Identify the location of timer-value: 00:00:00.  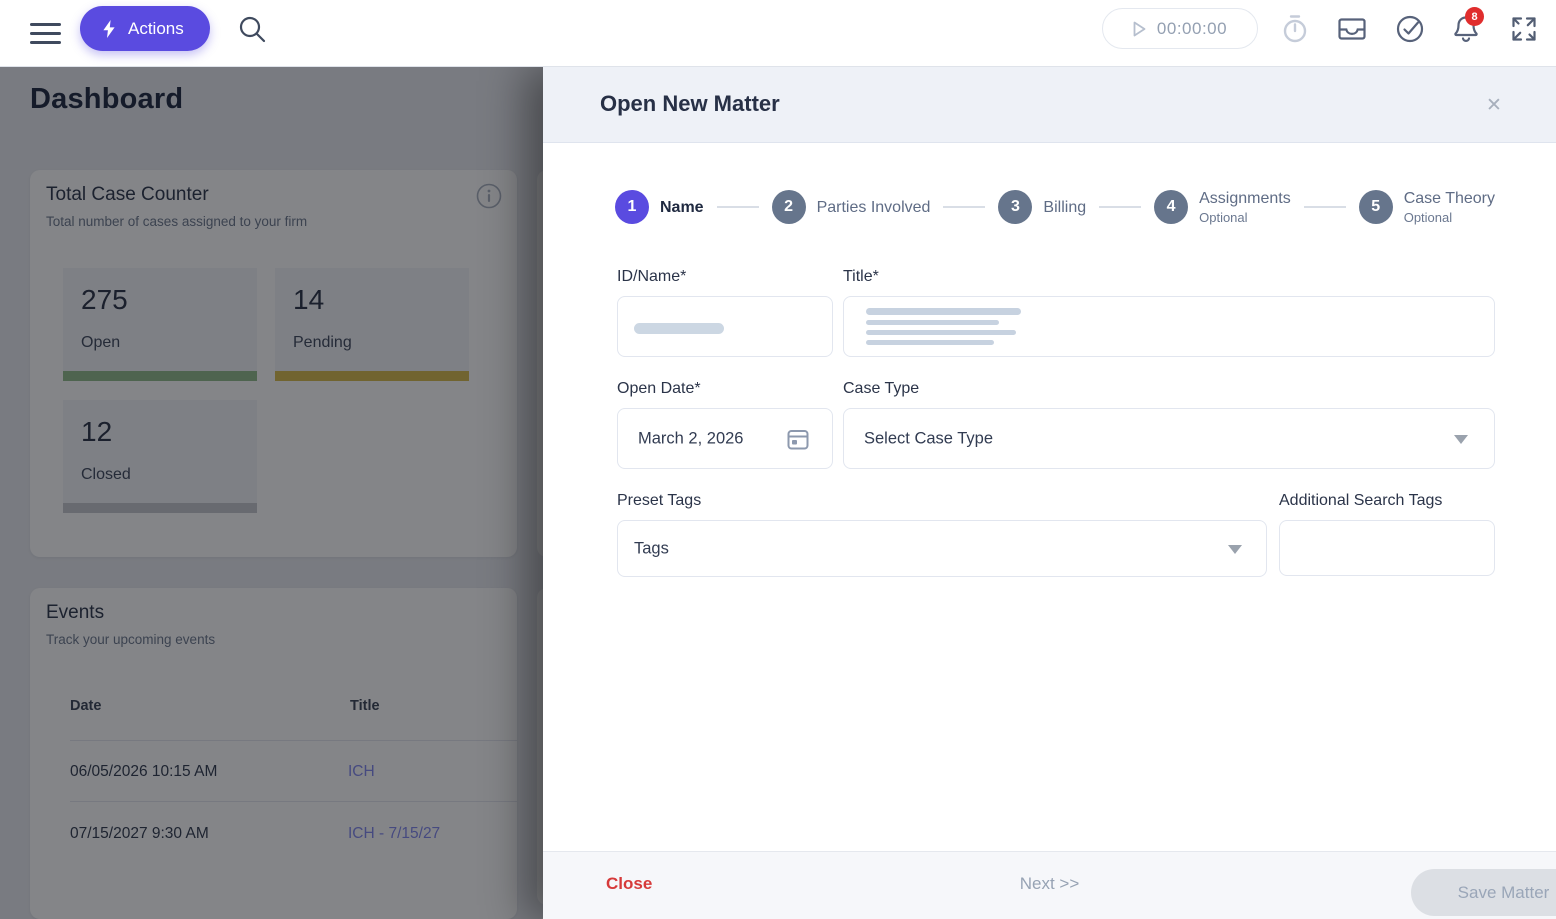
(1192, 28).